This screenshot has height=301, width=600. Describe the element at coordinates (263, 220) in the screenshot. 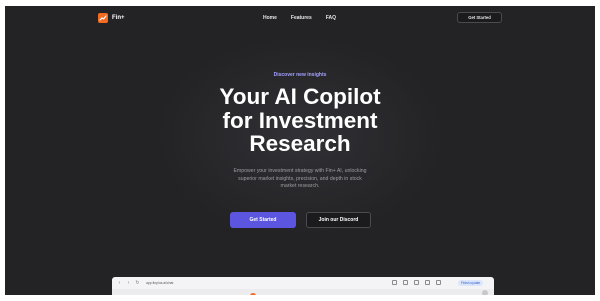

I see `get-started-button: Get Started` at that location.